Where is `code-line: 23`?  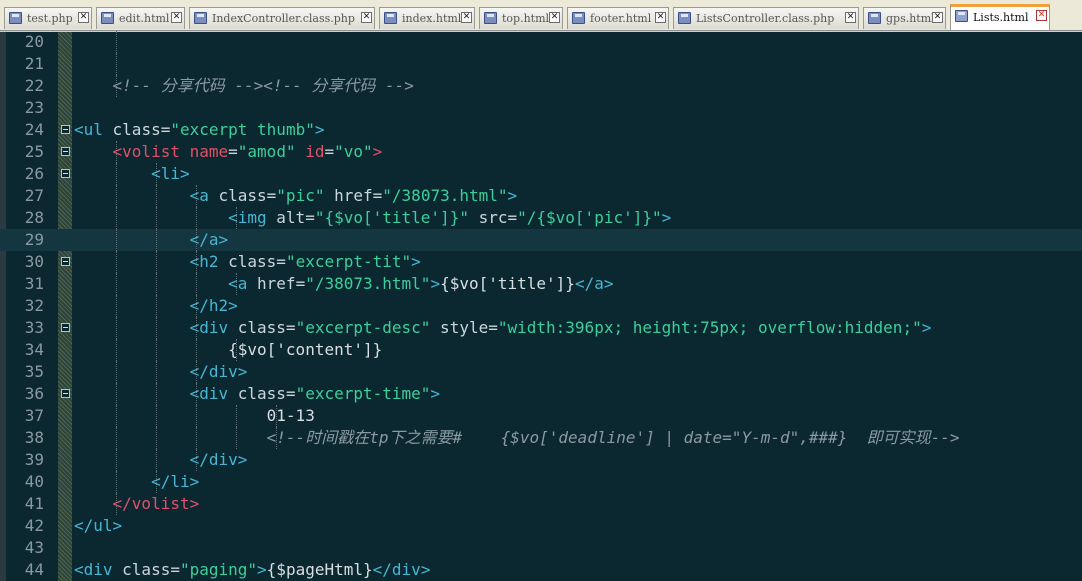 code-line: 23 is located at coordinates (541, 108).